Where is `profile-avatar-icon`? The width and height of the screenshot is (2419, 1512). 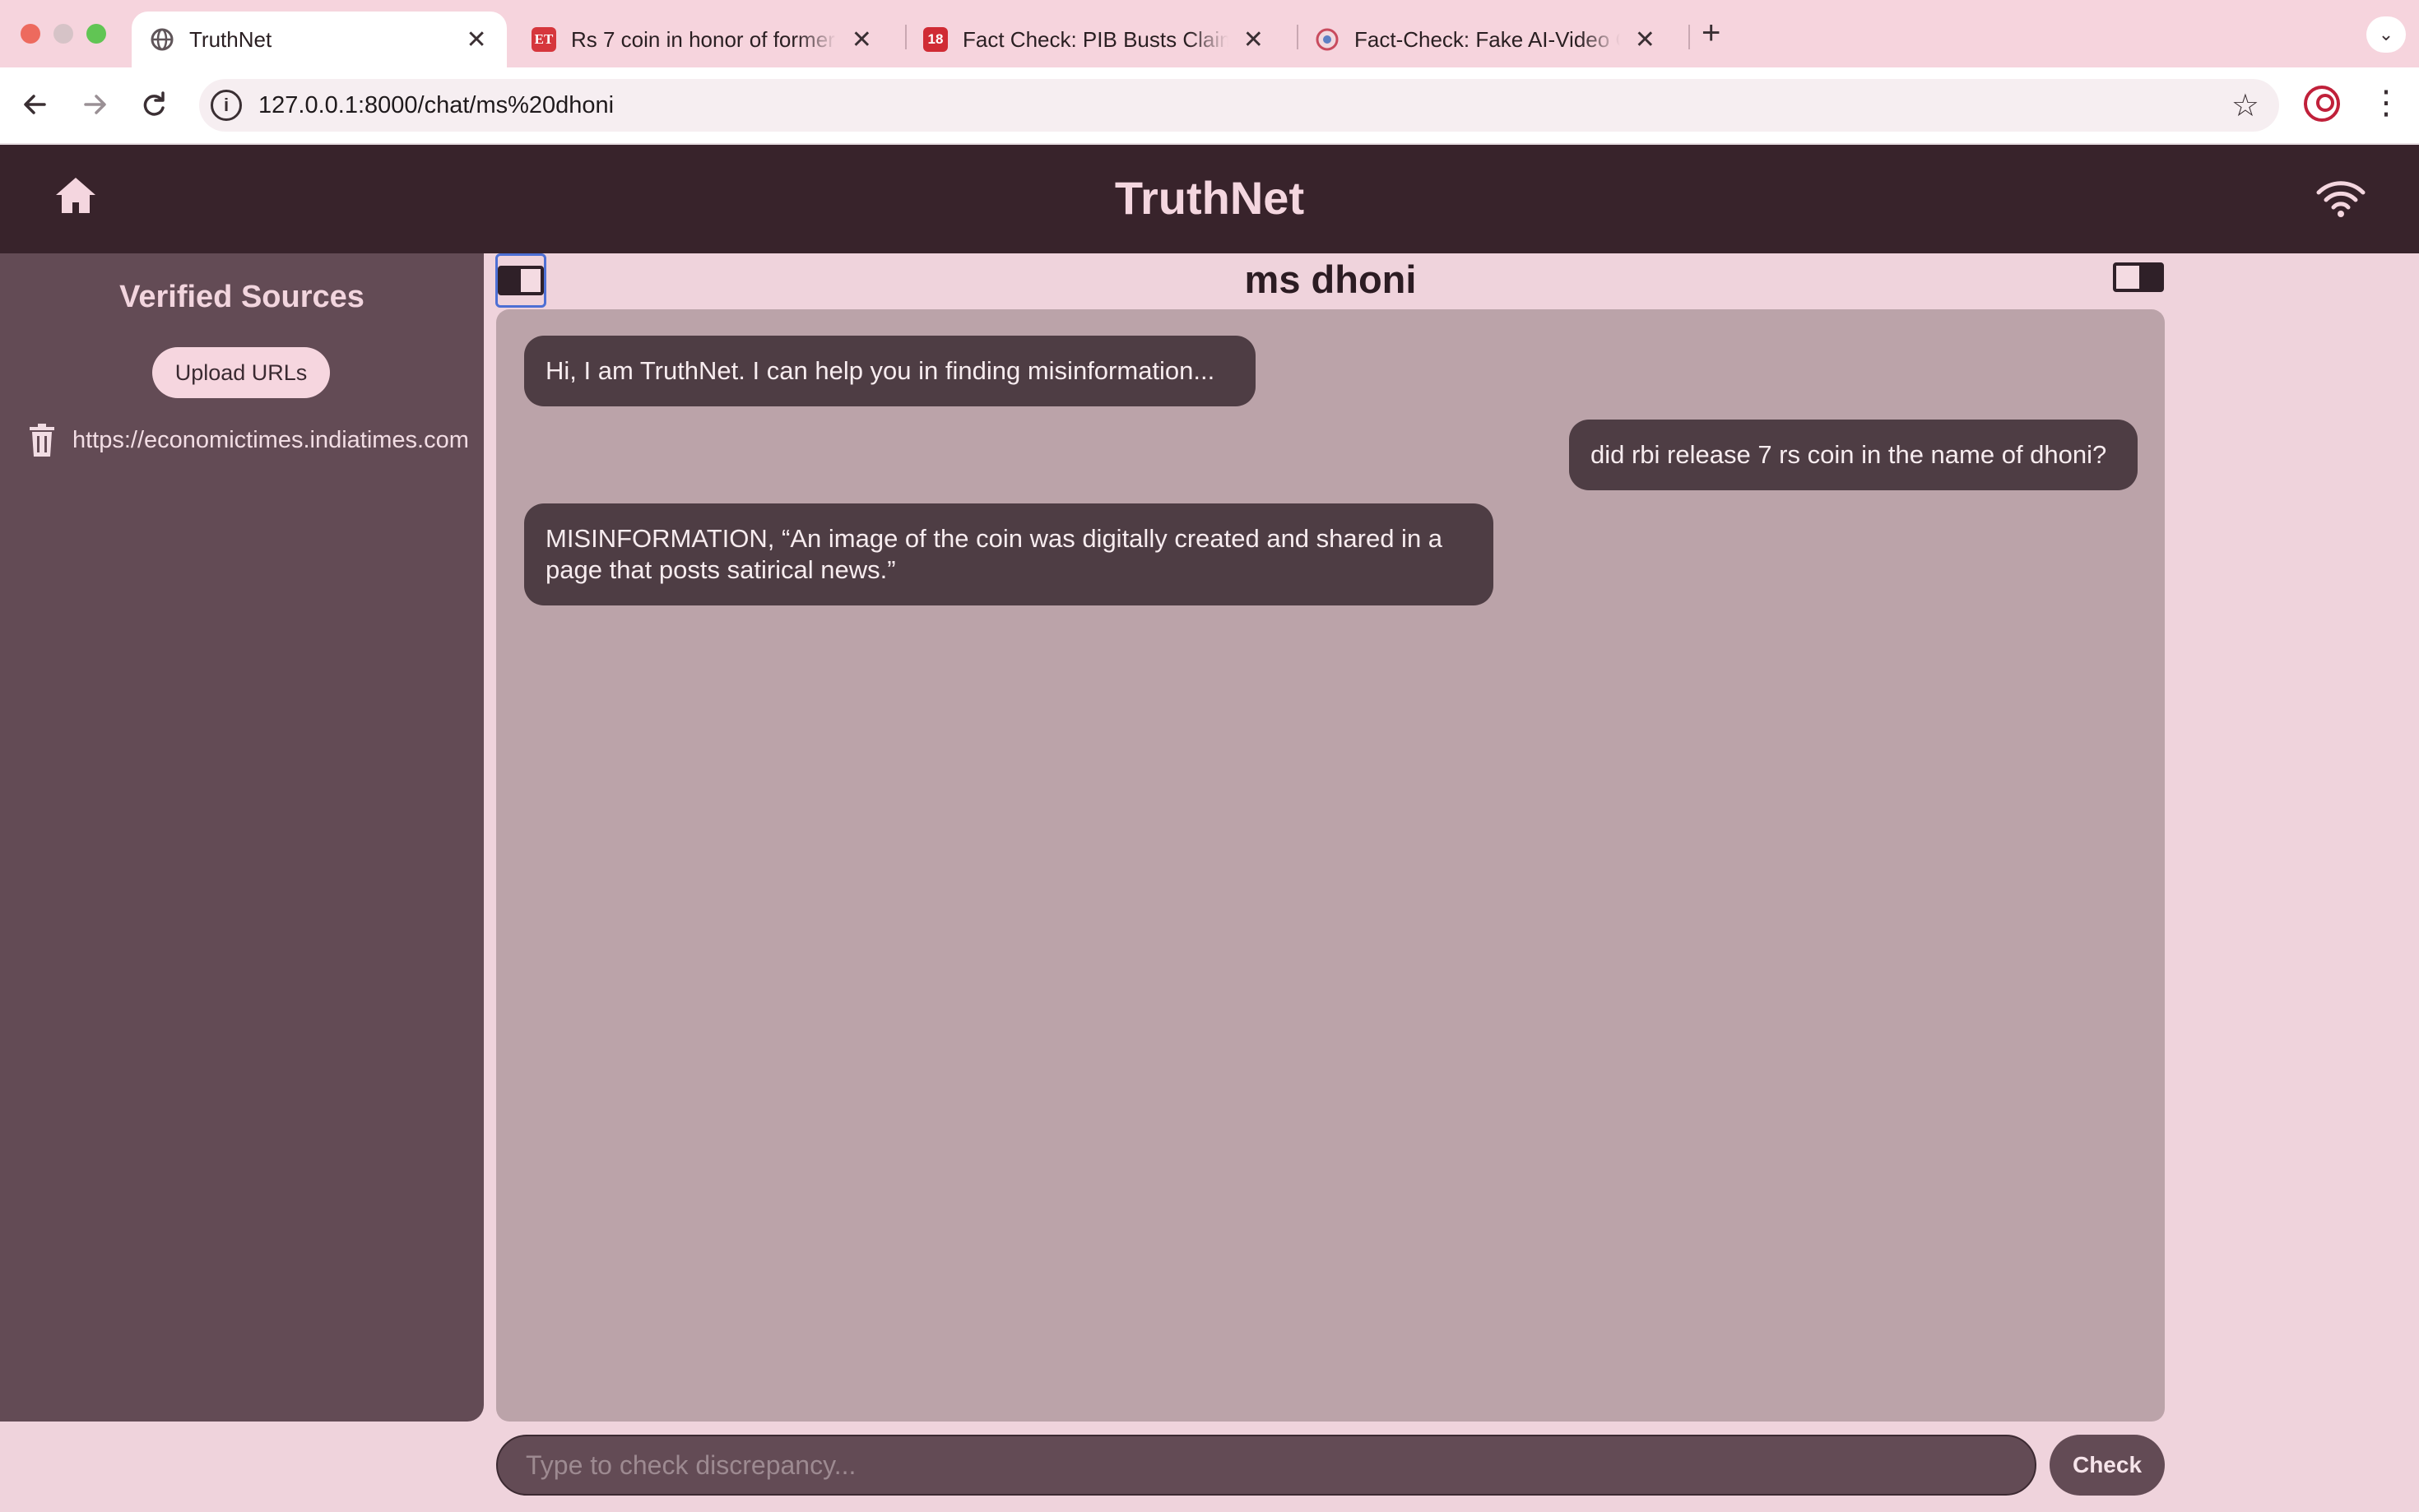
profile-avatar-icon is located at coordinates (2322, 104).